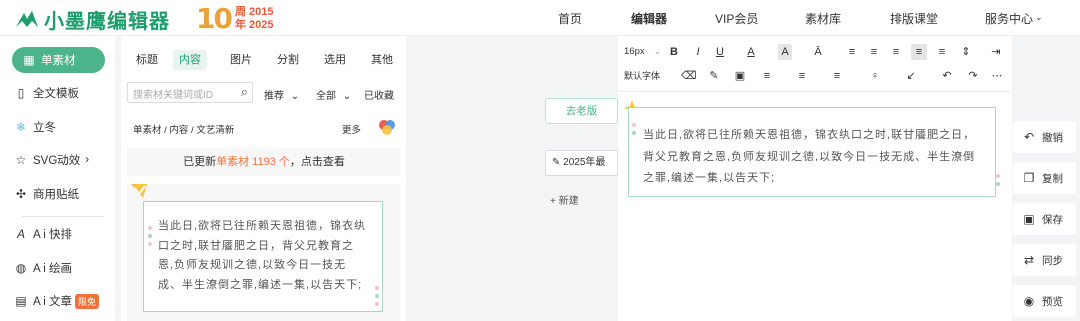 The image size is (1080, 321). Describe the element at coordinates (29, 60) in the screenshot. I see `grid-icon: ▦` at that location.